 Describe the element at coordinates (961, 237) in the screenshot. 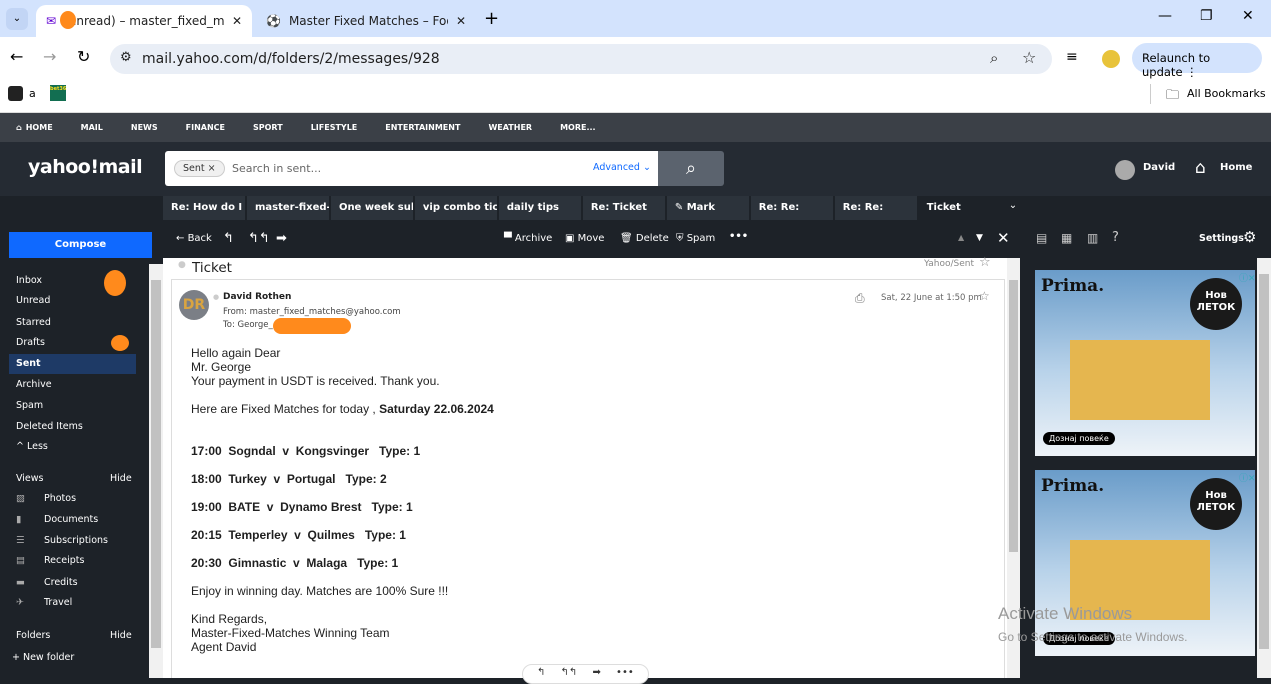

I see `previous-message-icon: ▲` at that location.